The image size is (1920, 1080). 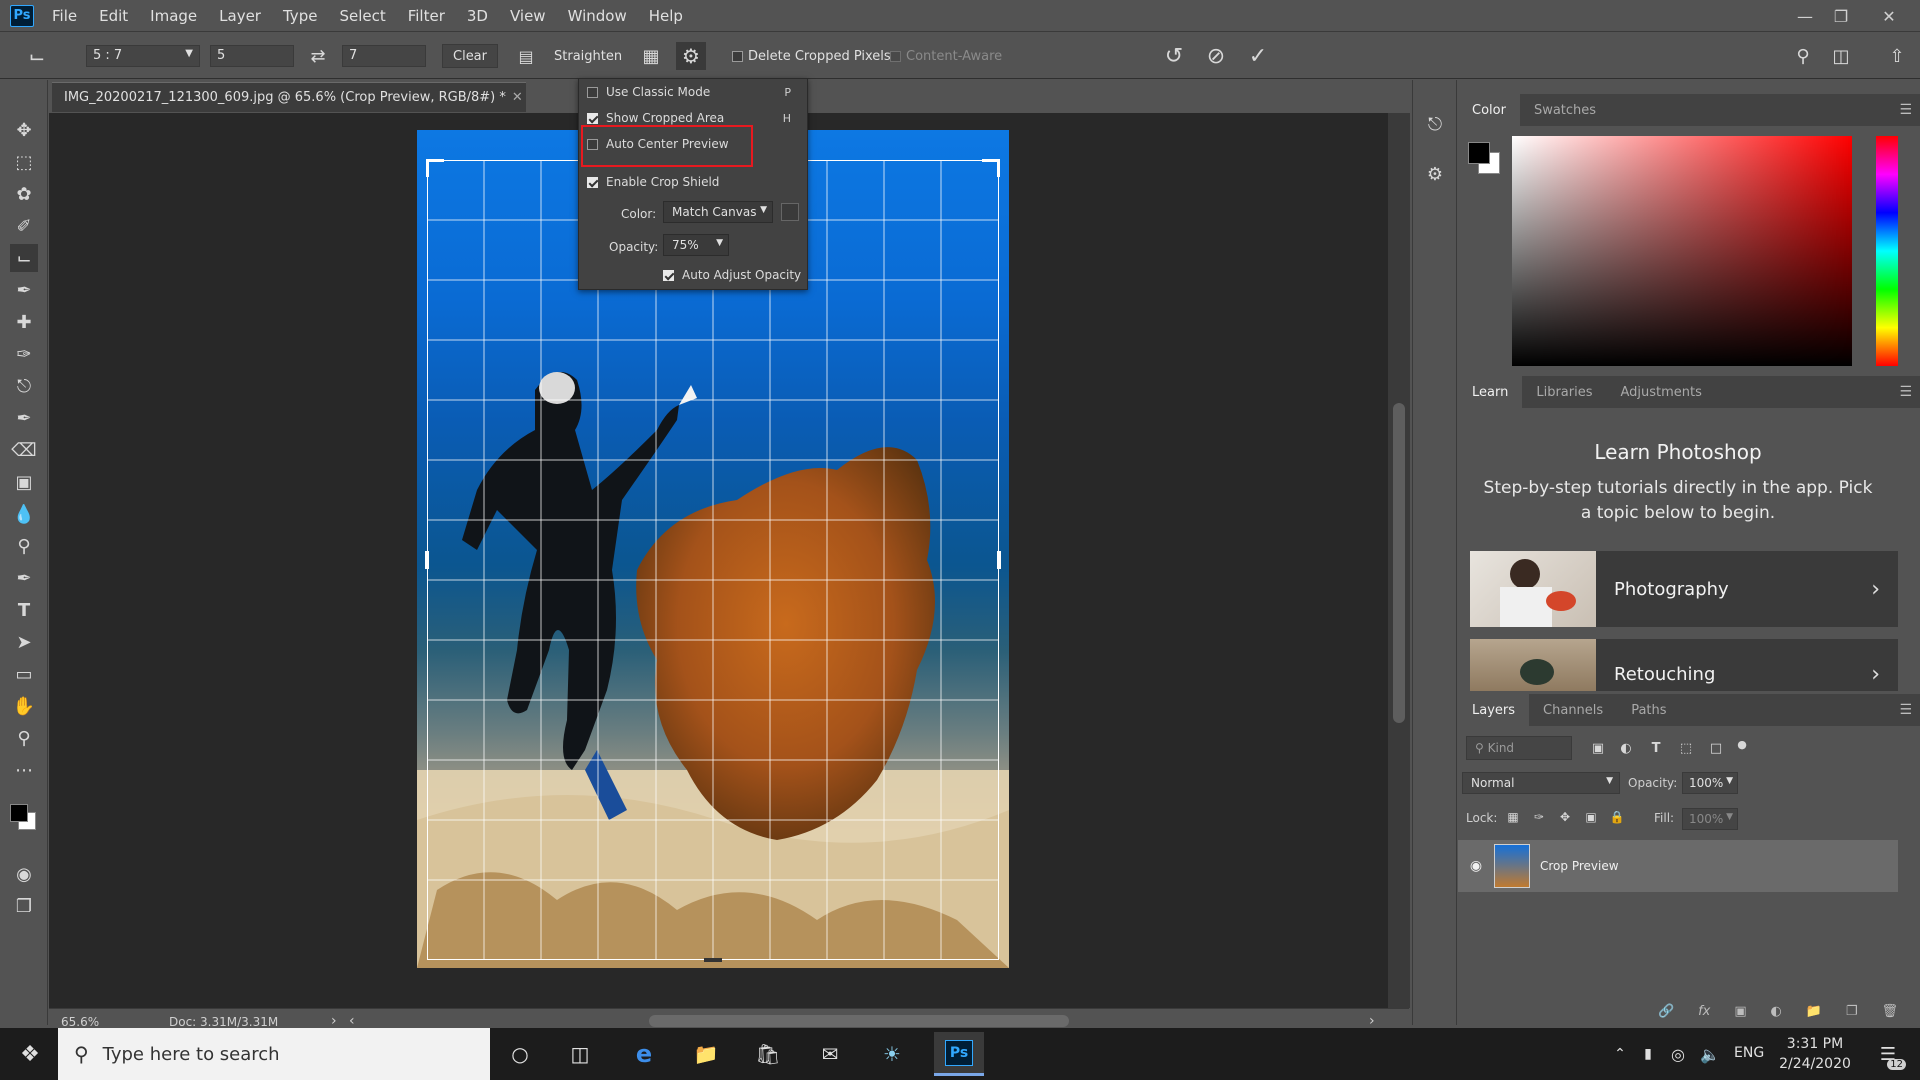 I want to click on layer-fill-input: 100% ▼, so click(x=1710, y=819).